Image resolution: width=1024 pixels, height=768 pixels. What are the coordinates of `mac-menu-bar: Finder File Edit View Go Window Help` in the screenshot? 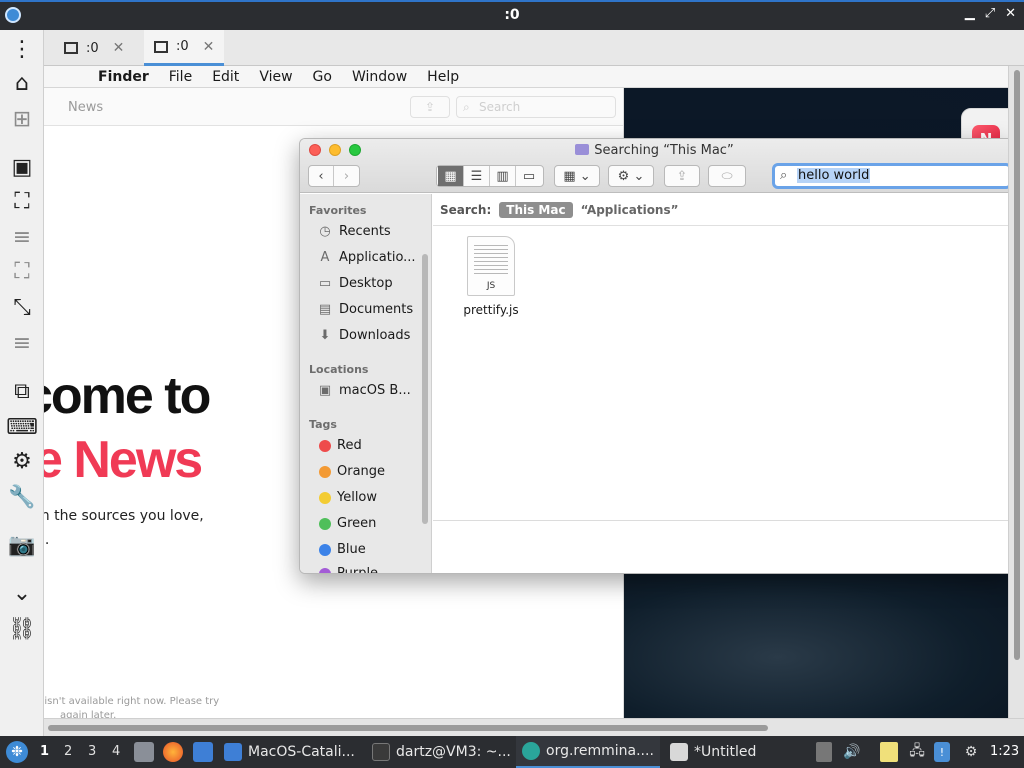 It's located at (526, 77).